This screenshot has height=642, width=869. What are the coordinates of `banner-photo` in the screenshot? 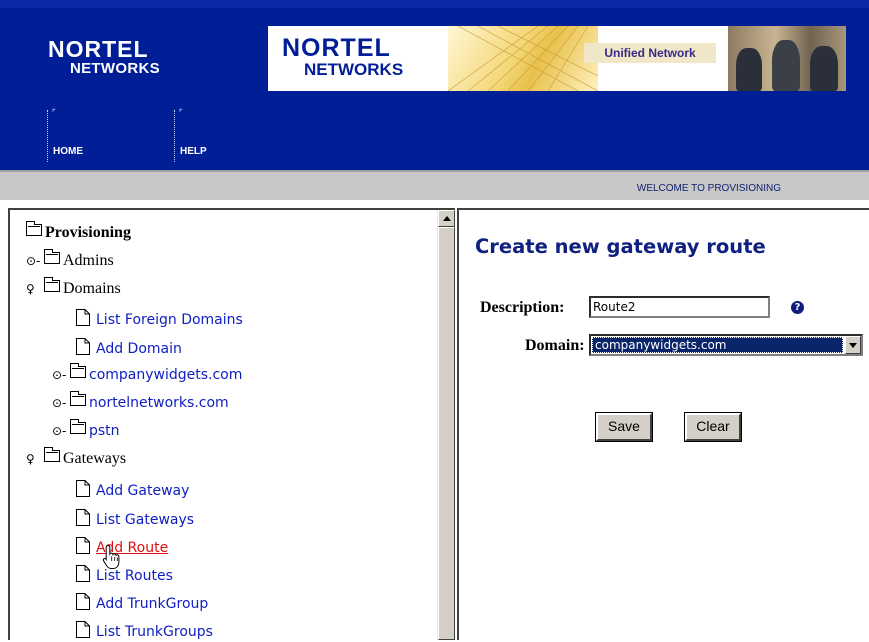 It's located at (787, 58).